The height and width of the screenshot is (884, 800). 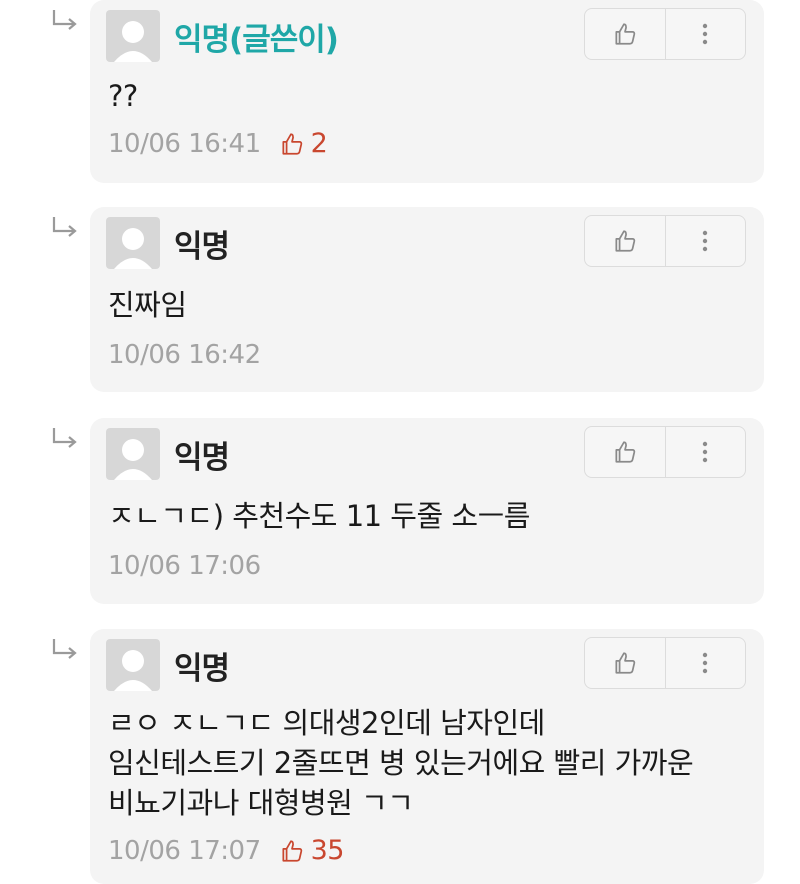 What do you see at coordinates (147, 305) in the screenshot?
I see `comment-text-line: 진짜임` at bounding box center [147, 305].